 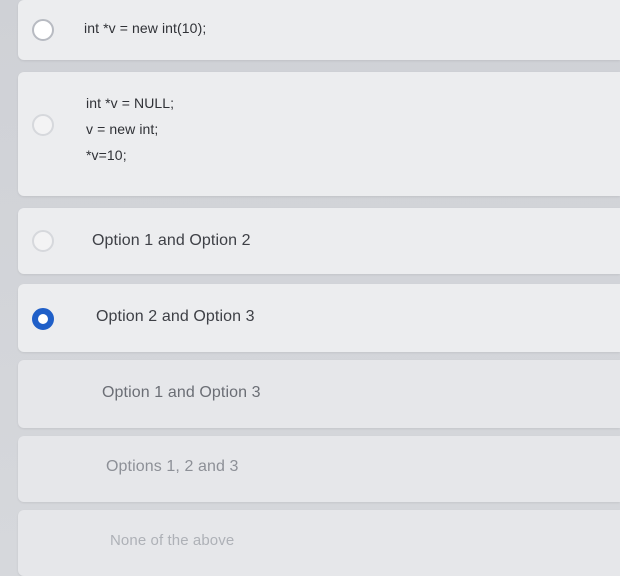 What do you see at coordinates (145, 28) in the screenshot?
I see `option-1-label: int *v = new int(10);` at bounding box center [145, 28].